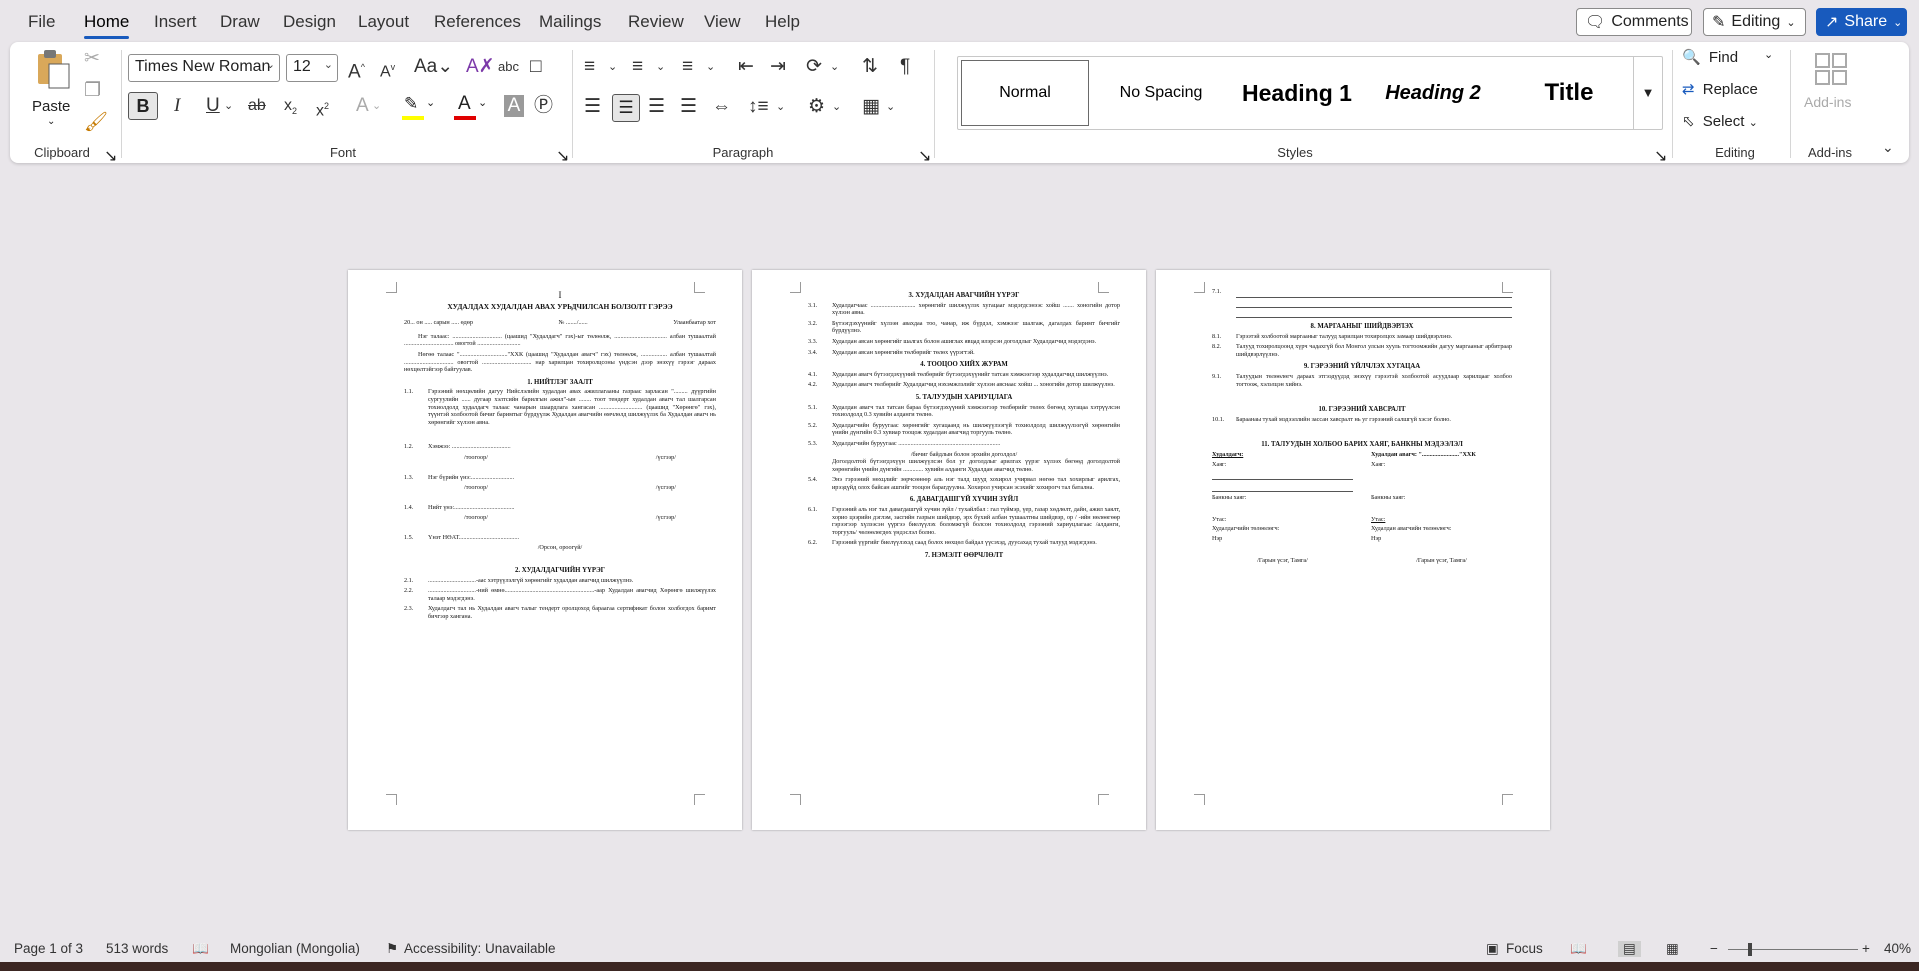 The height and width of the screenshot is (971, 1919). Describe the element at coordinates (387, 69) in the screenshot. I see `shrink-font-icon: Av` at that location.